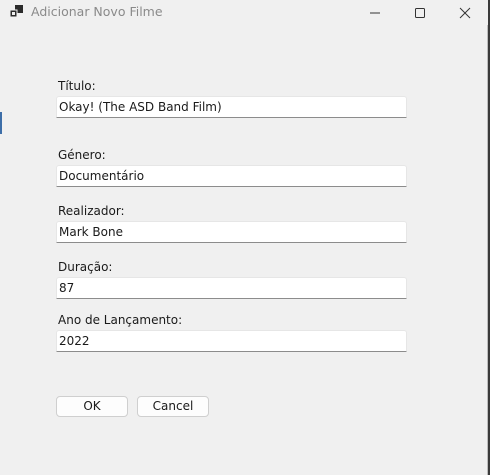  What do you see at coordinates (82, 155) in the screenshot?
I see `genre-label: Género:` at bounding box center [82, 155].